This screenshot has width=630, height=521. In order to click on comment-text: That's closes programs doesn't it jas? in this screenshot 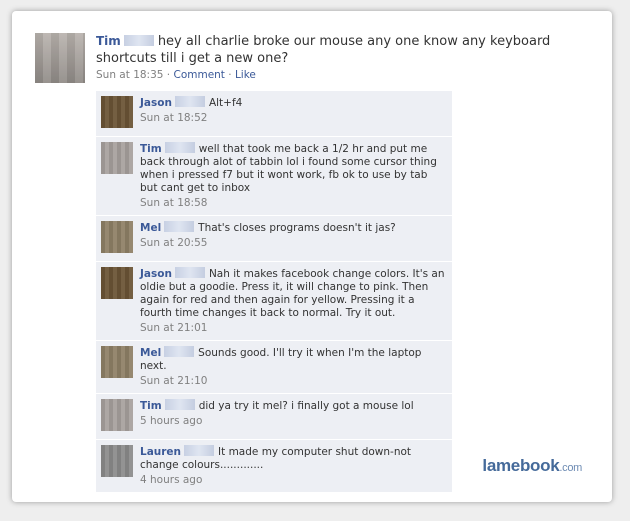, I will do `click(297, 228)`.